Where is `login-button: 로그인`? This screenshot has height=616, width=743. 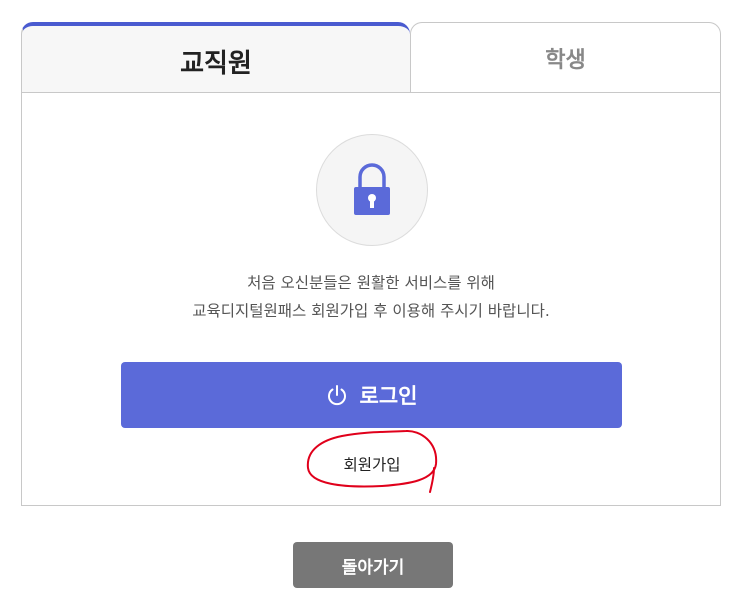
login-button: 로그인 is located at coordinates (371, 395).